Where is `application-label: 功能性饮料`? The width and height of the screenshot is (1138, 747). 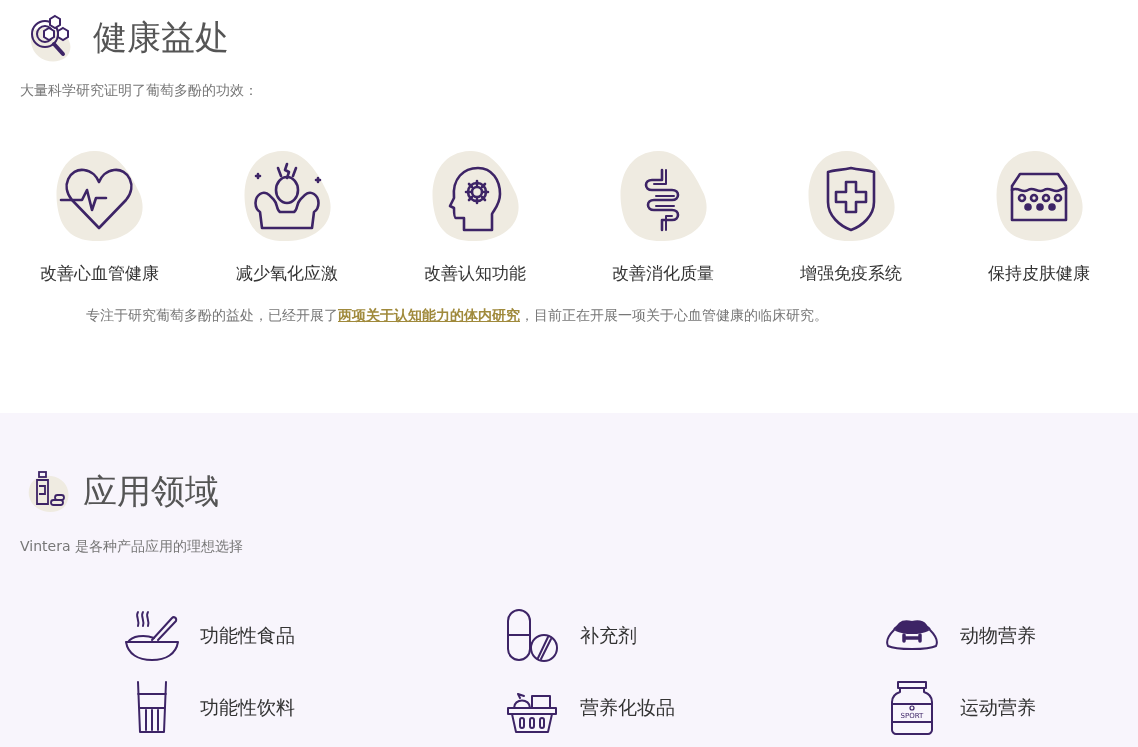
application-label: 功能性饮料 is located at coordinates (247, 707).